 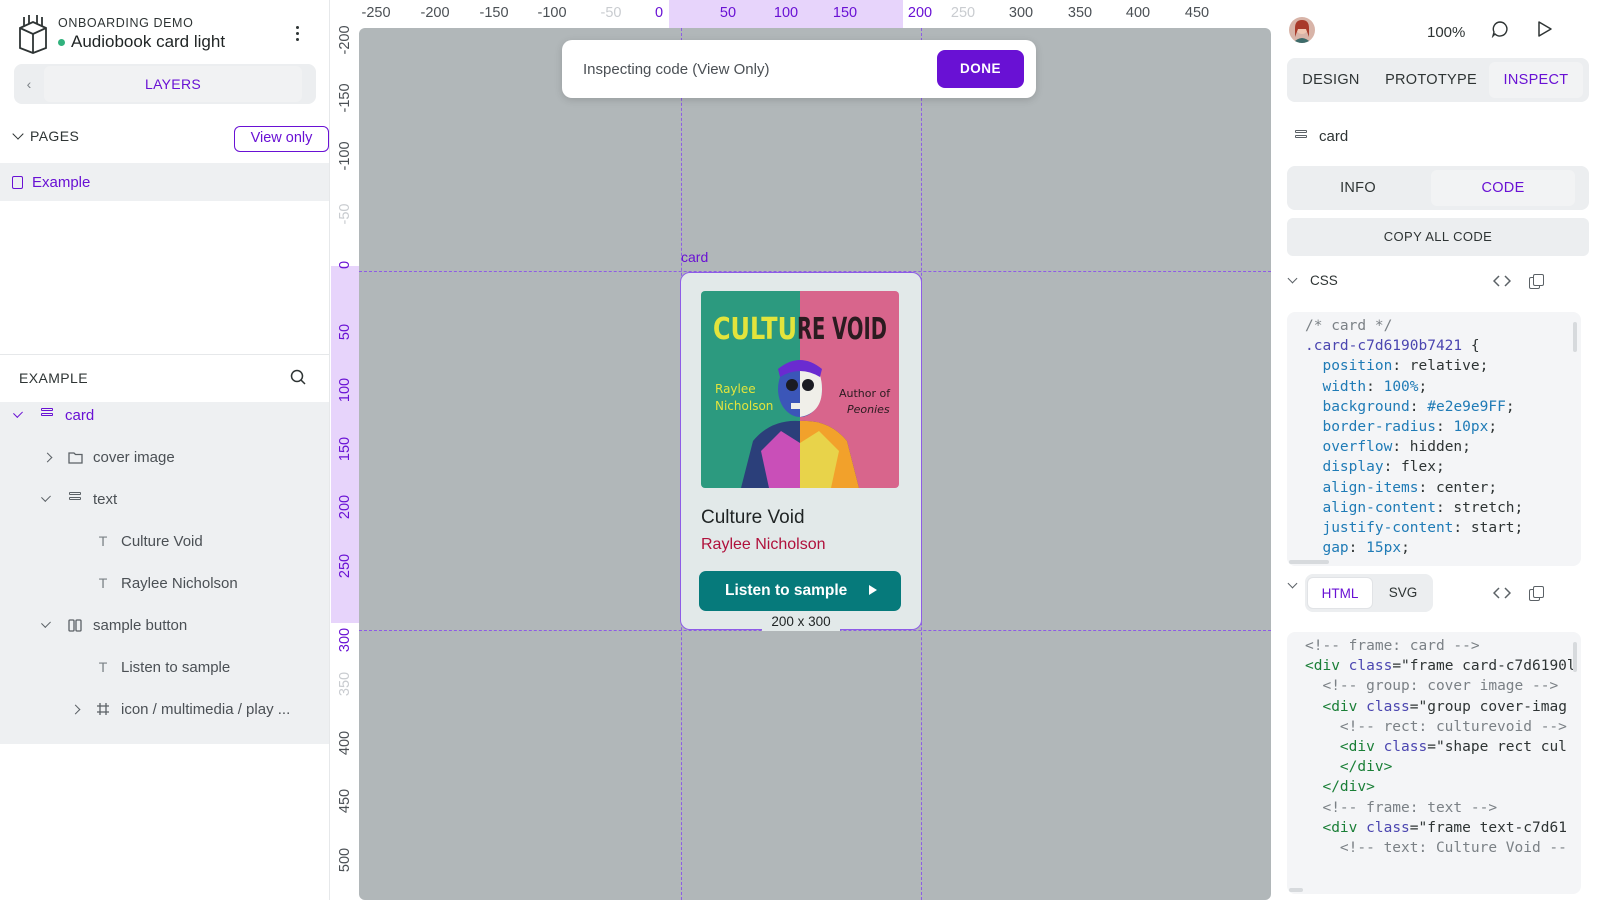 What do you see at coordinates (842, 329) in the screenshot?
I see `cover-title-right: RE VOID` at bounding box center [842, 329].